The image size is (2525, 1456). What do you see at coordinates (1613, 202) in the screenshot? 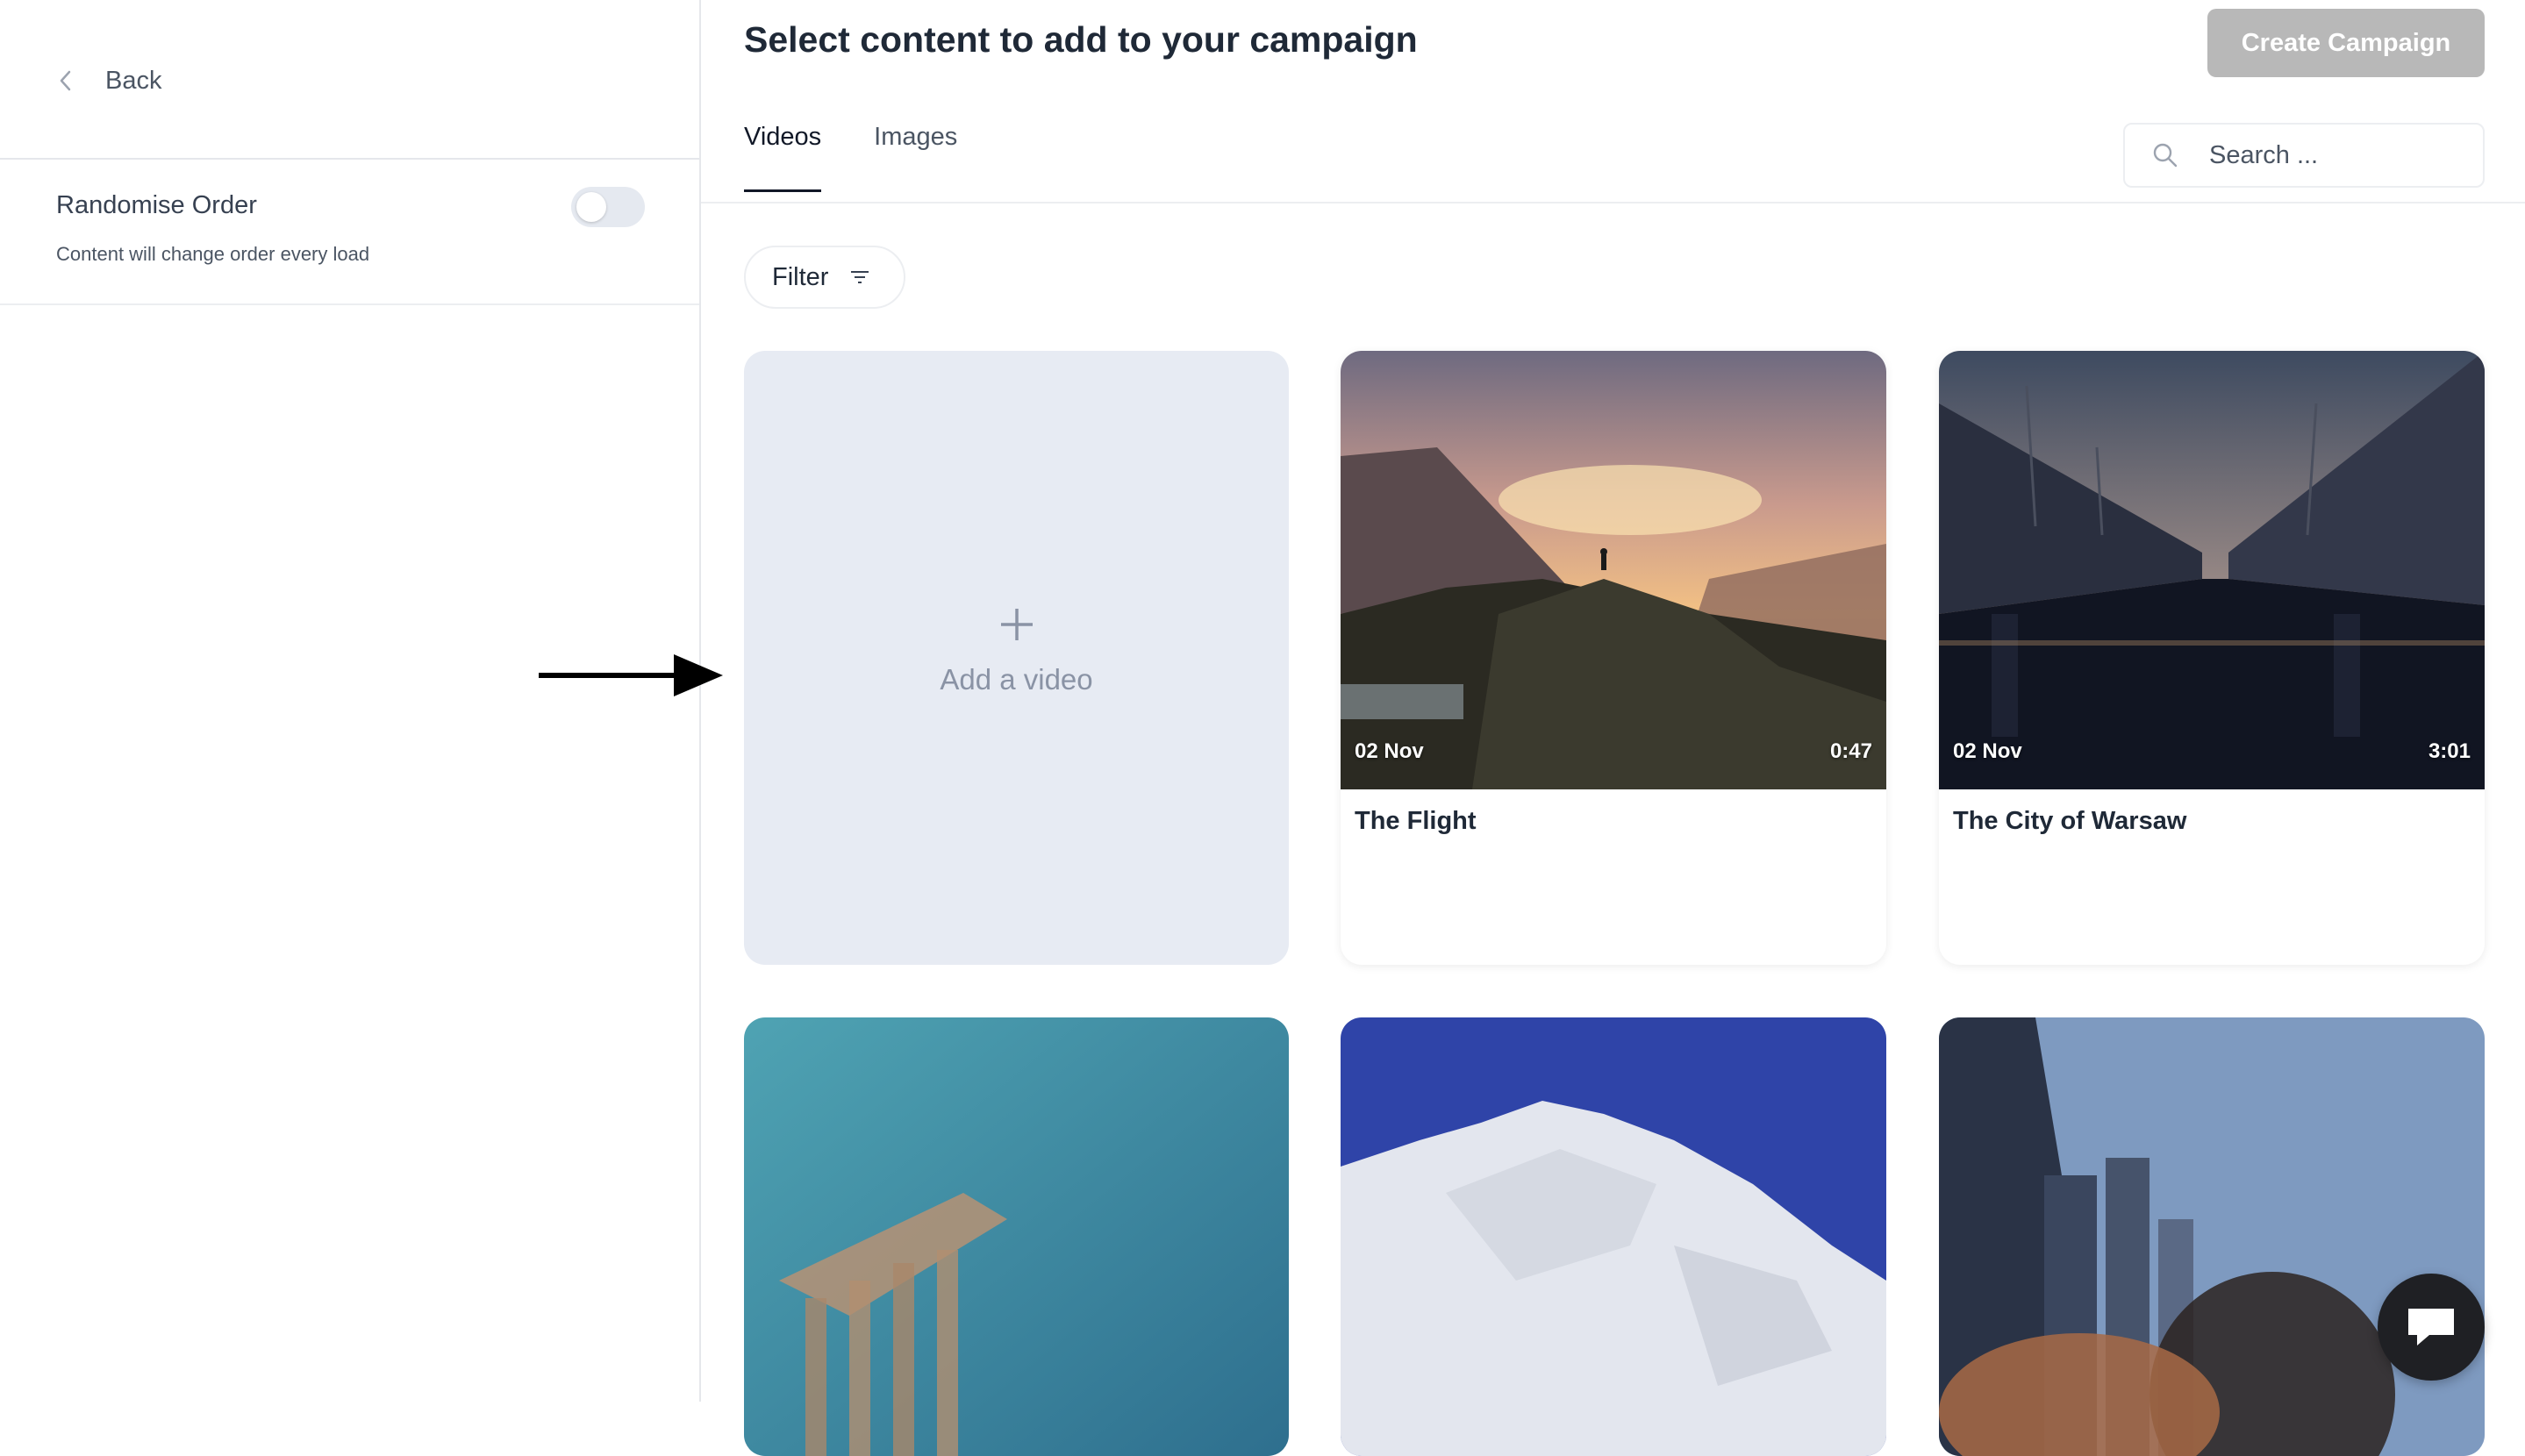
I see `tabs-divider` at bounding box center [1613, 202].